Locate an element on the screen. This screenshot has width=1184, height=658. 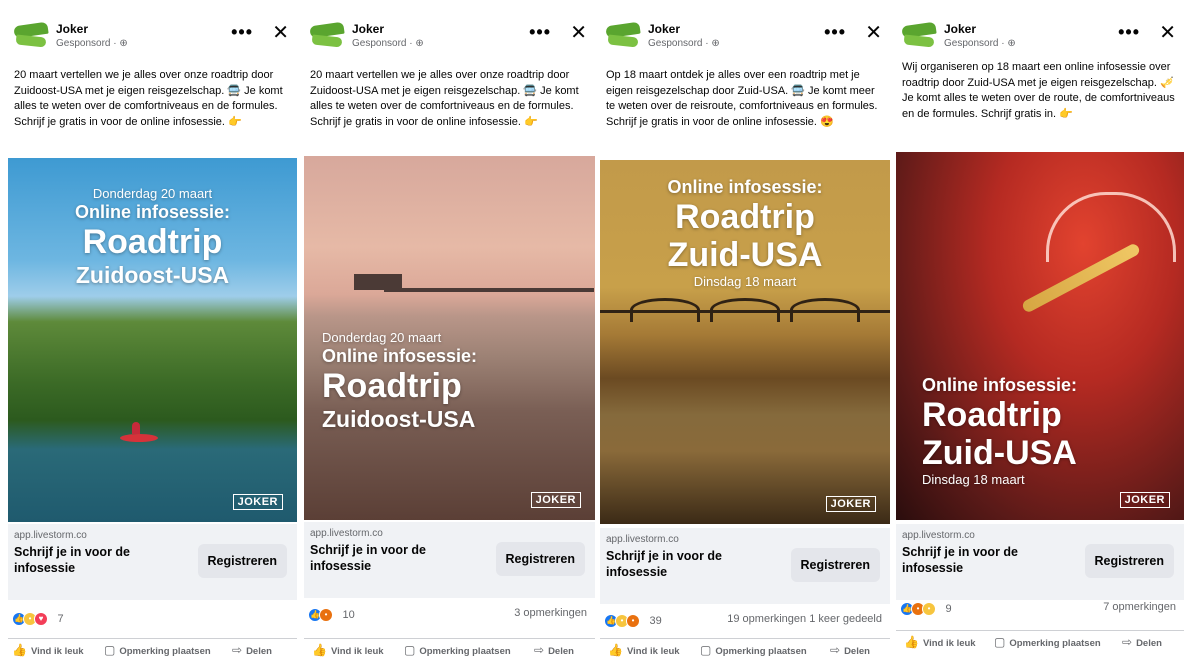
comments-count: 19 opmerkingen 1 keer gedeeld is located at coordinates (804, 619).